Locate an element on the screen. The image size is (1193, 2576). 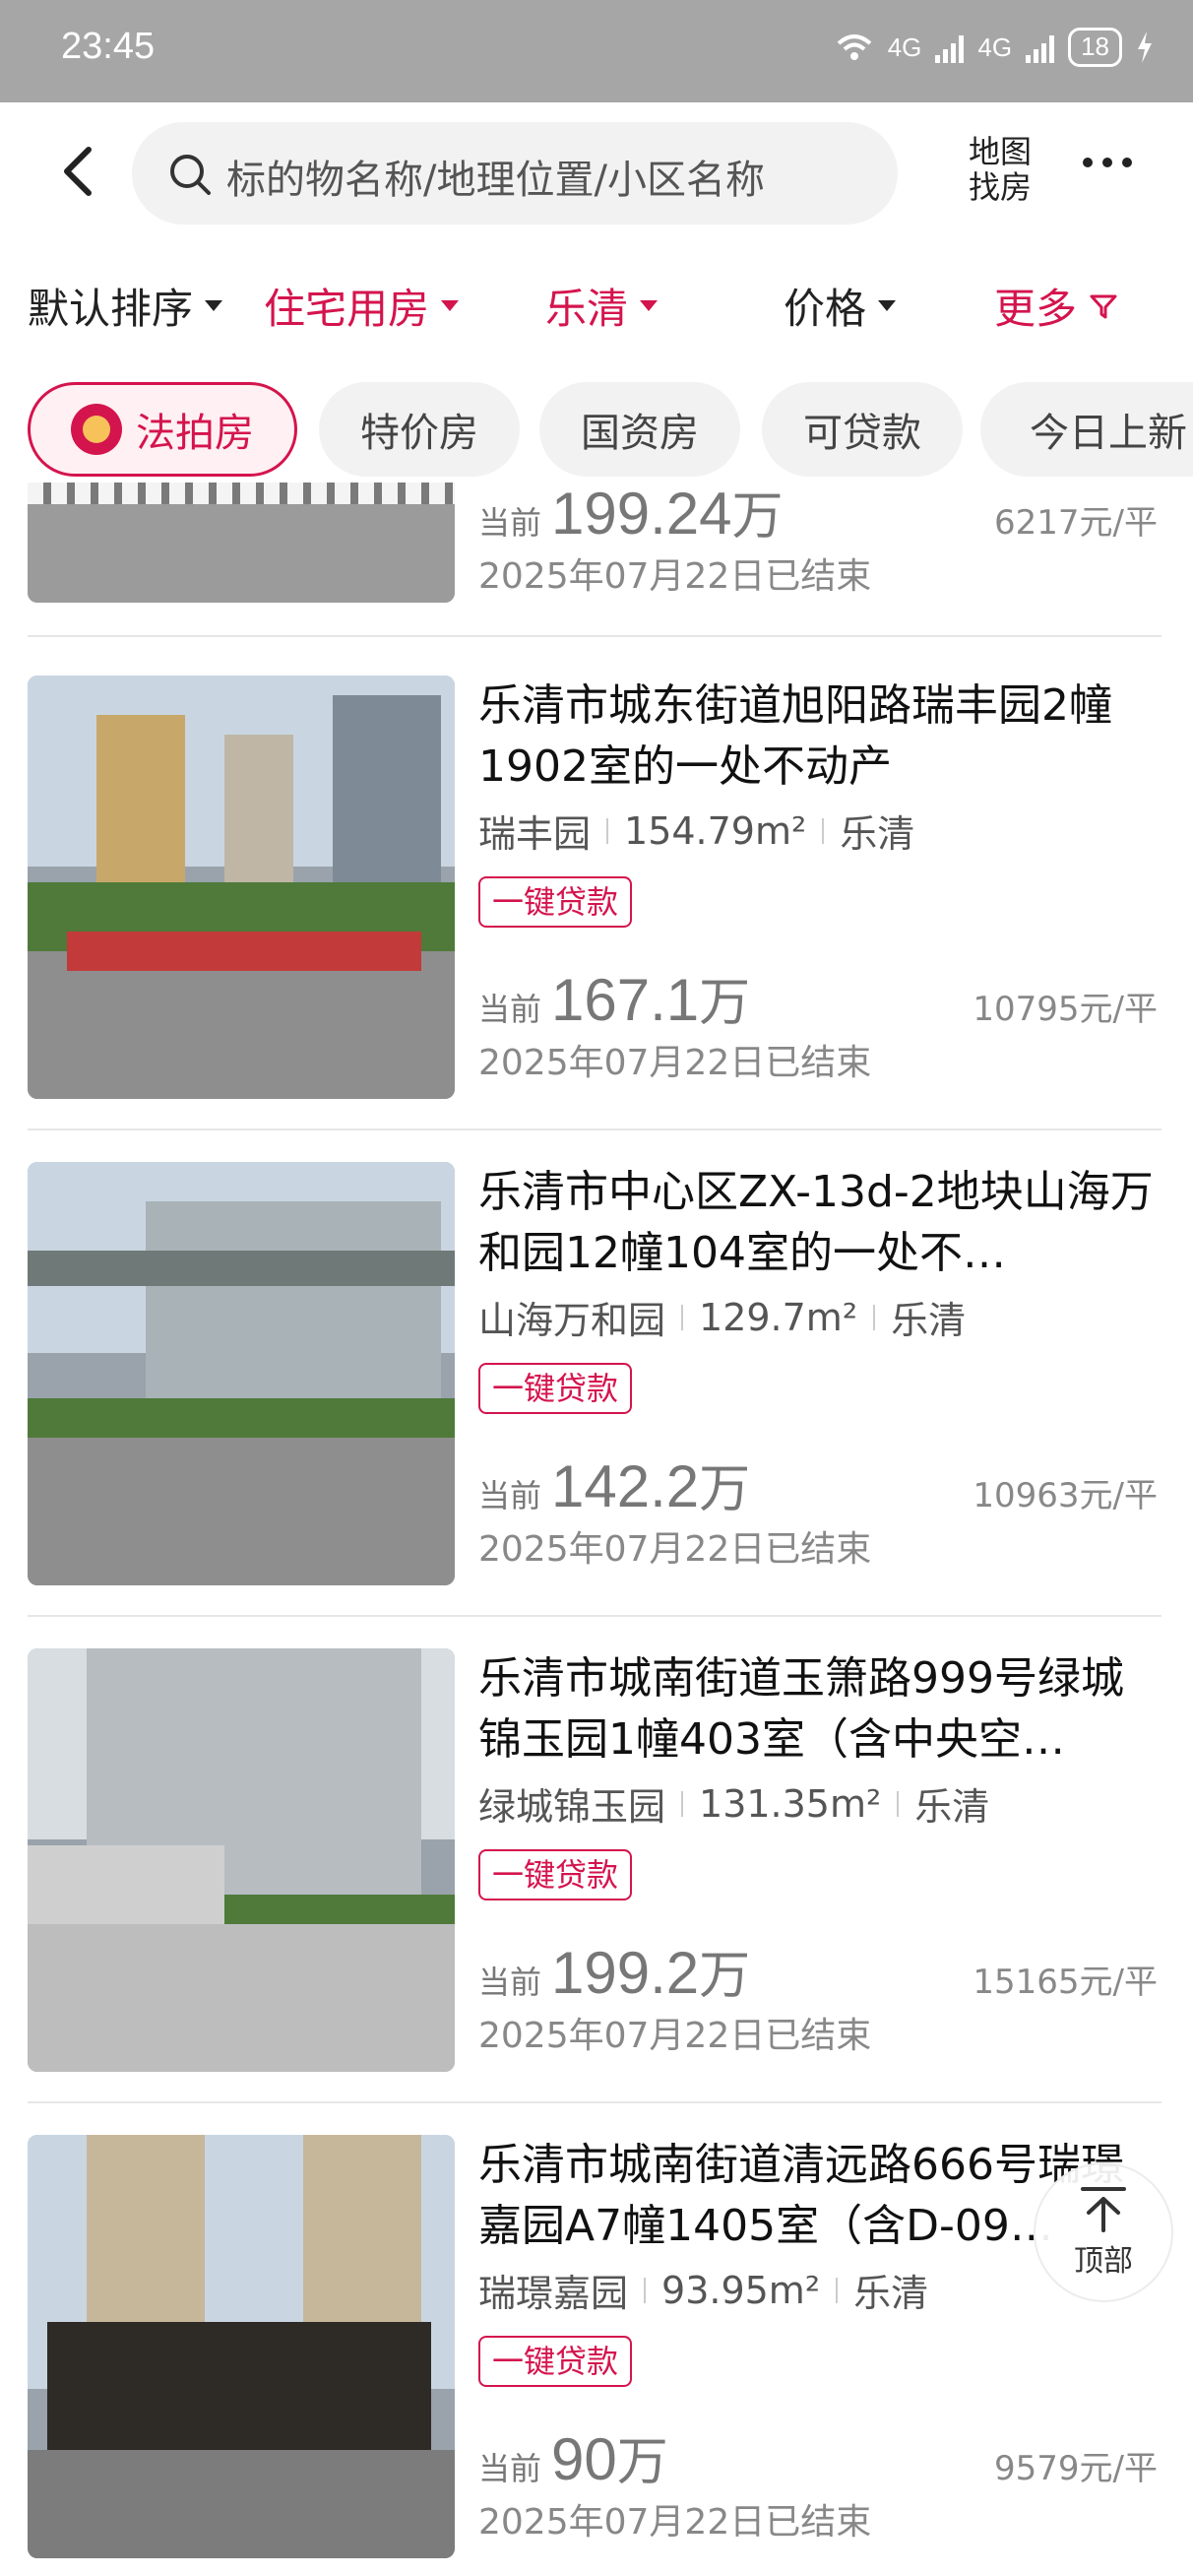
unit-price: 10795元/平 is located at coordinates (1065, 1009).